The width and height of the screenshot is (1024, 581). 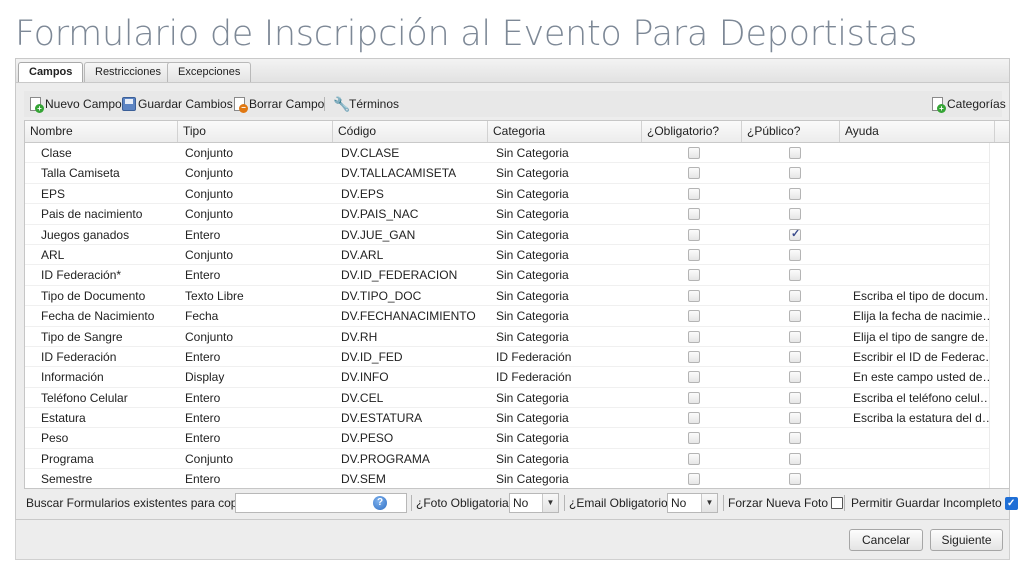 What do you see at coordinates (999, 315) in the screenshot?
I see `grid-scrollbar` at bounding box center [999, 315].